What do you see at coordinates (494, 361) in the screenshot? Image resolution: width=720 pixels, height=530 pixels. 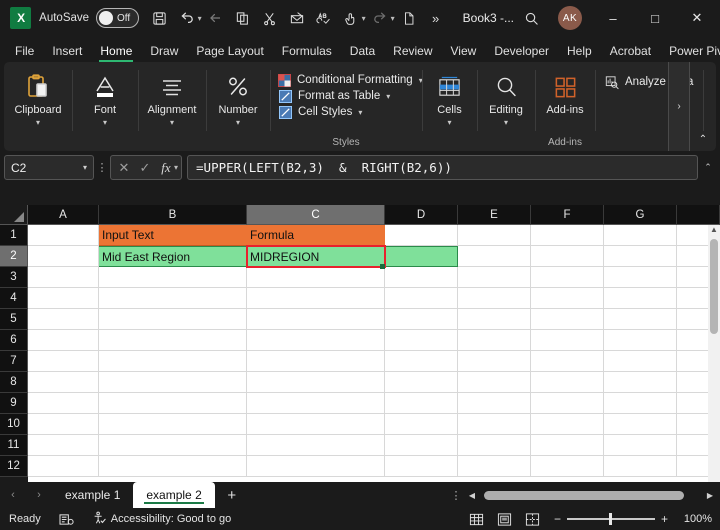 I see `cell-e7` at bounding box center [494, 361].